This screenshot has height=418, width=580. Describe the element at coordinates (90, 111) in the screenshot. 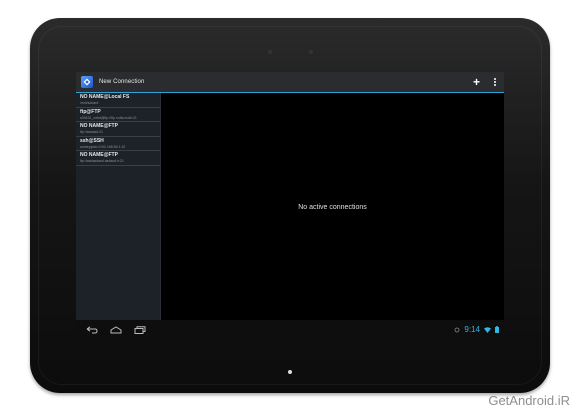

I see `connection-name: ftp@FTP` at that location.